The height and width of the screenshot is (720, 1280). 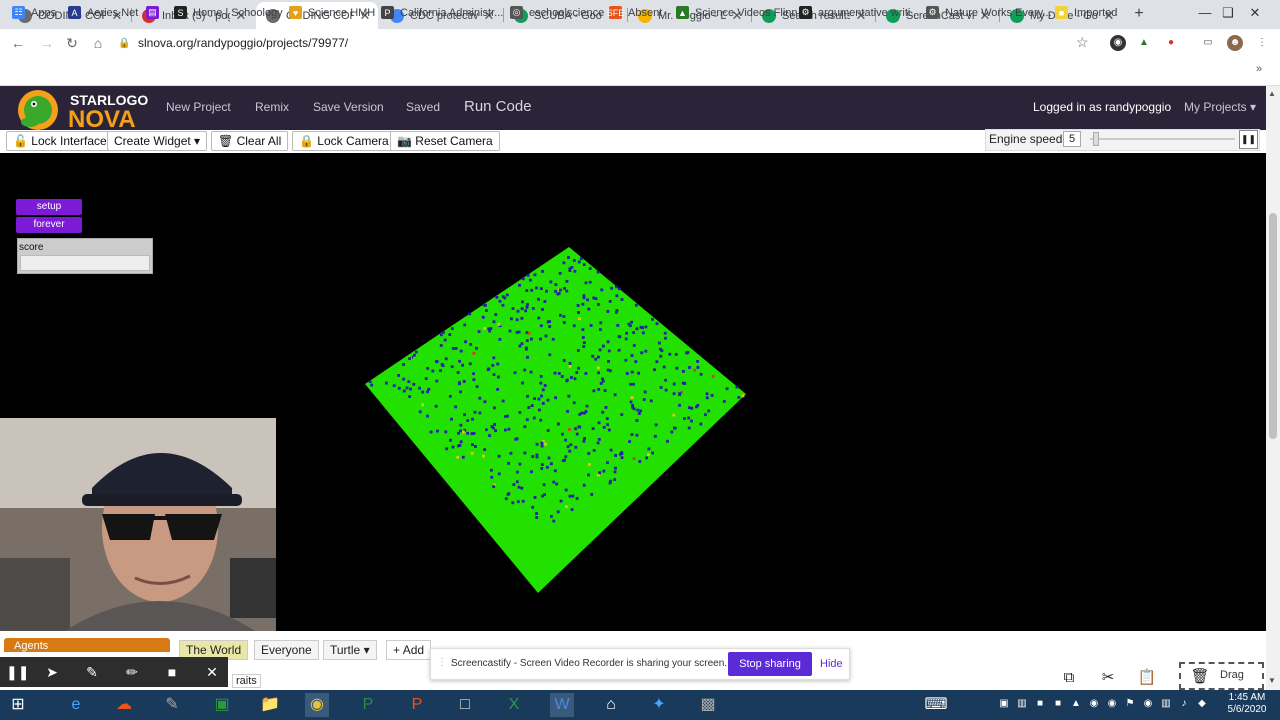 What do you see at coordinates (1108, 678) in the screenshot?
I see `scissors-icon: ✂` at bounding box center [1108, 678].